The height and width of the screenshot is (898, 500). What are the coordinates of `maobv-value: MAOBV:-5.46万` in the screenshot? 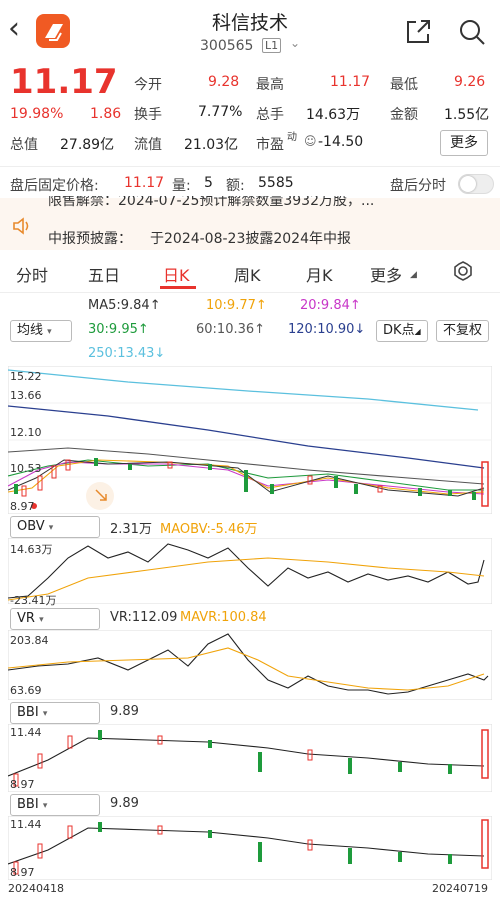 It's located at (209, 529).